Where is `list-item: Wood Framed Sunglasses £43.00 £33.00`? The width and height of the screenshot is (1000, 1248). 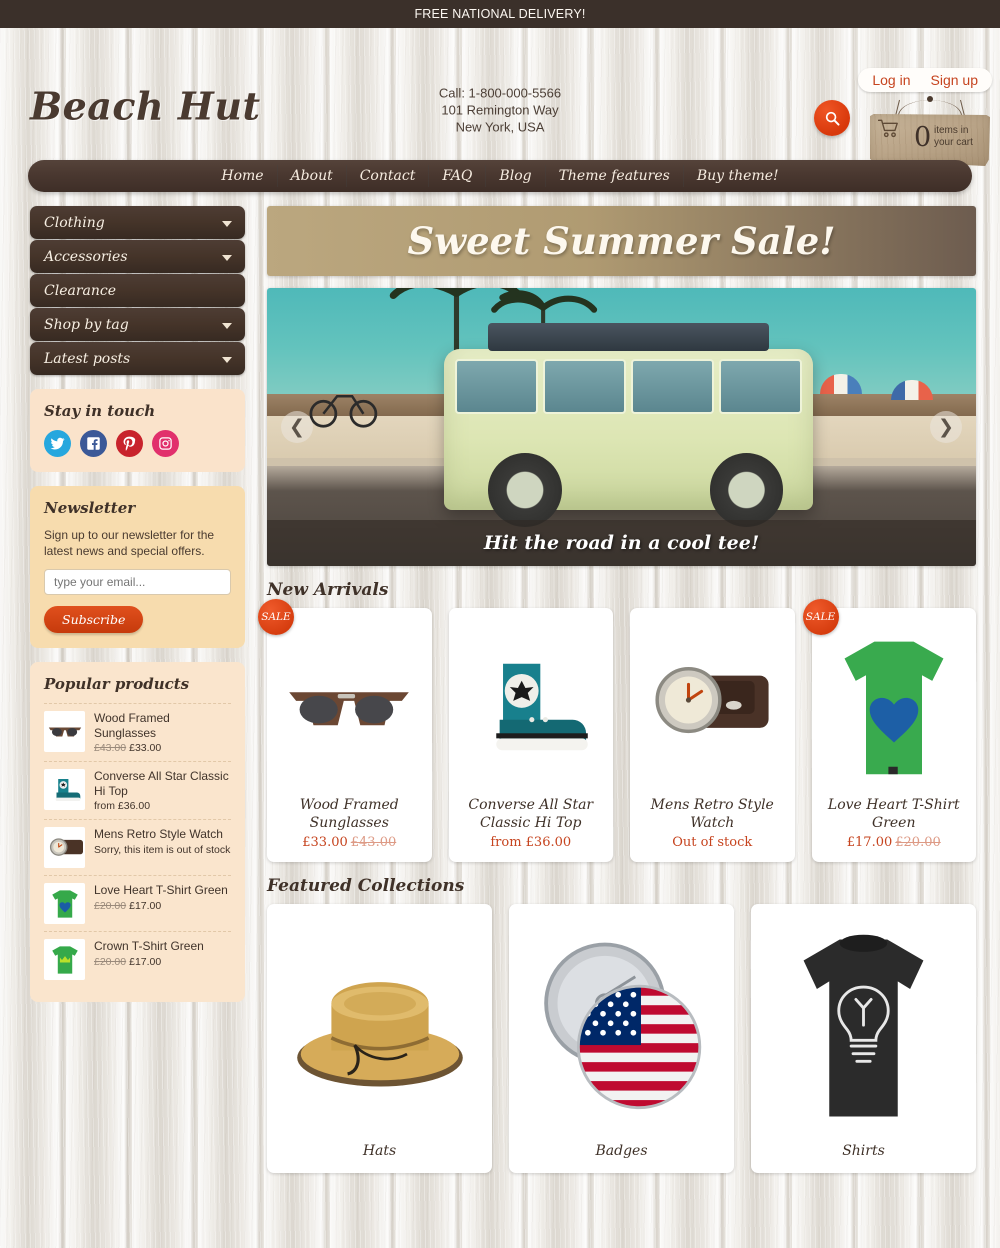 list-item: Wood Framed Sunglasses £43.00 £33.00 is located at coordinates (137, 732).